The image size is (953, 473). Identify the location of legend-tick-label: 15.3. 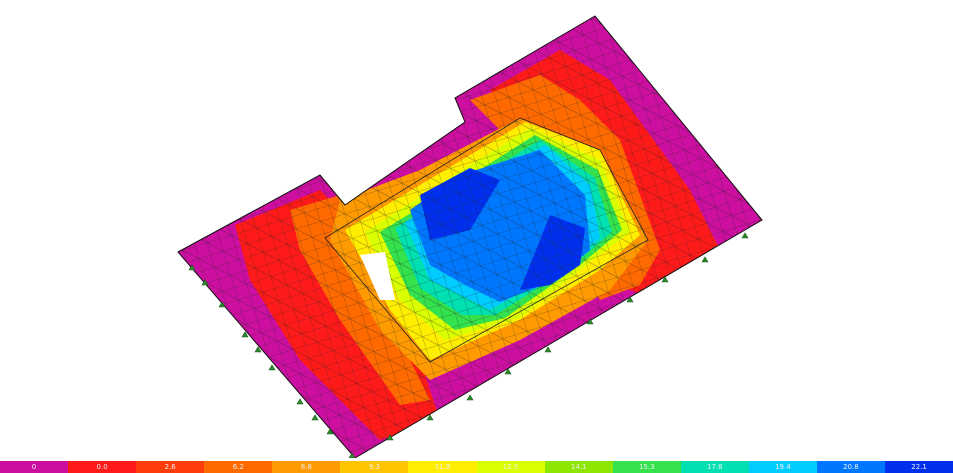
(646, 467).